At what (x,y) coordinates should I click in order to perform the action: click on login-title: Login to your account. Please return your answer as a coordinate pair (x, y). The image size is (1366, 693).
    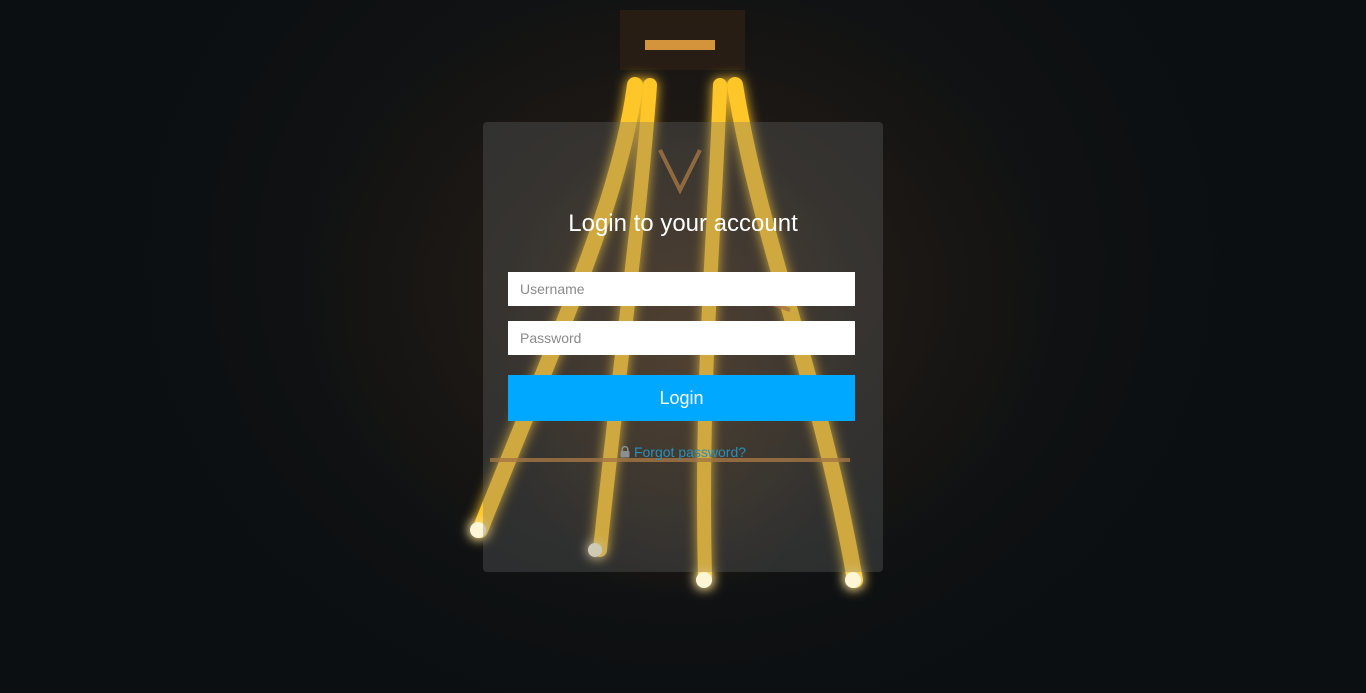
    Looking at the image, I should click on (683, 223).